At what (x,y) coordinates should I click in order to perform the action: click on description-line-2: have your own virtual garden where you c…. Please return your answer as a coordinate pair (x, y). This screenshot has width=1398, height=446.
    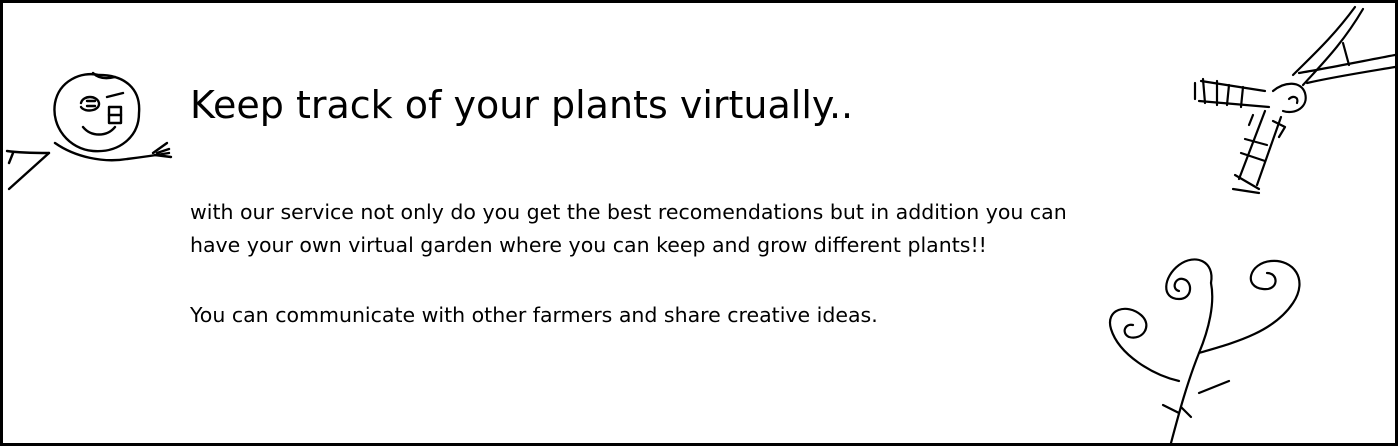
    Looking at the image, I should click on (588, 245).